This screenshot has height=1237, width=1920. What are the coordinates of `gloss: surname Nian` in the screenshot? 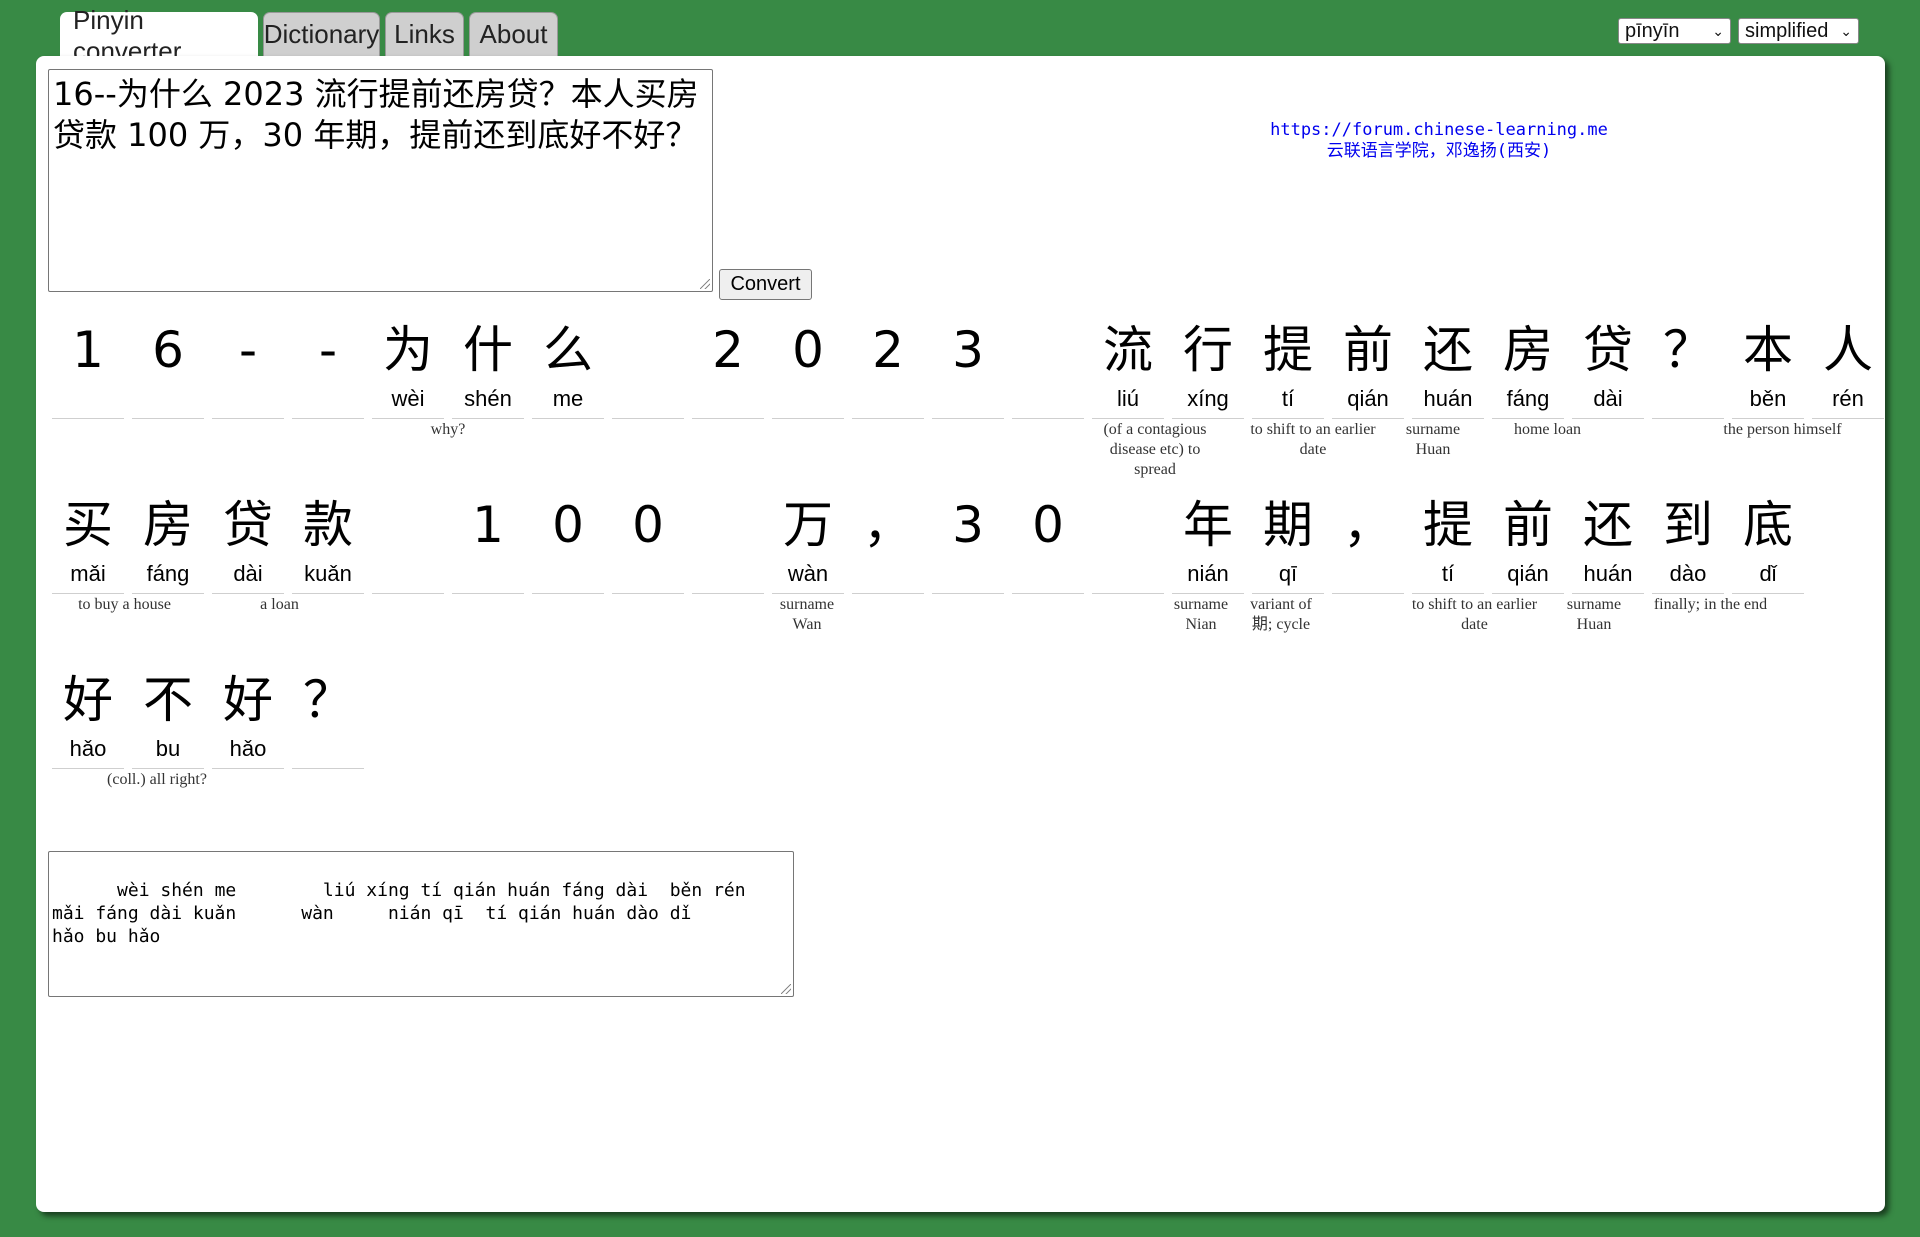 It's located at (1201, 614).